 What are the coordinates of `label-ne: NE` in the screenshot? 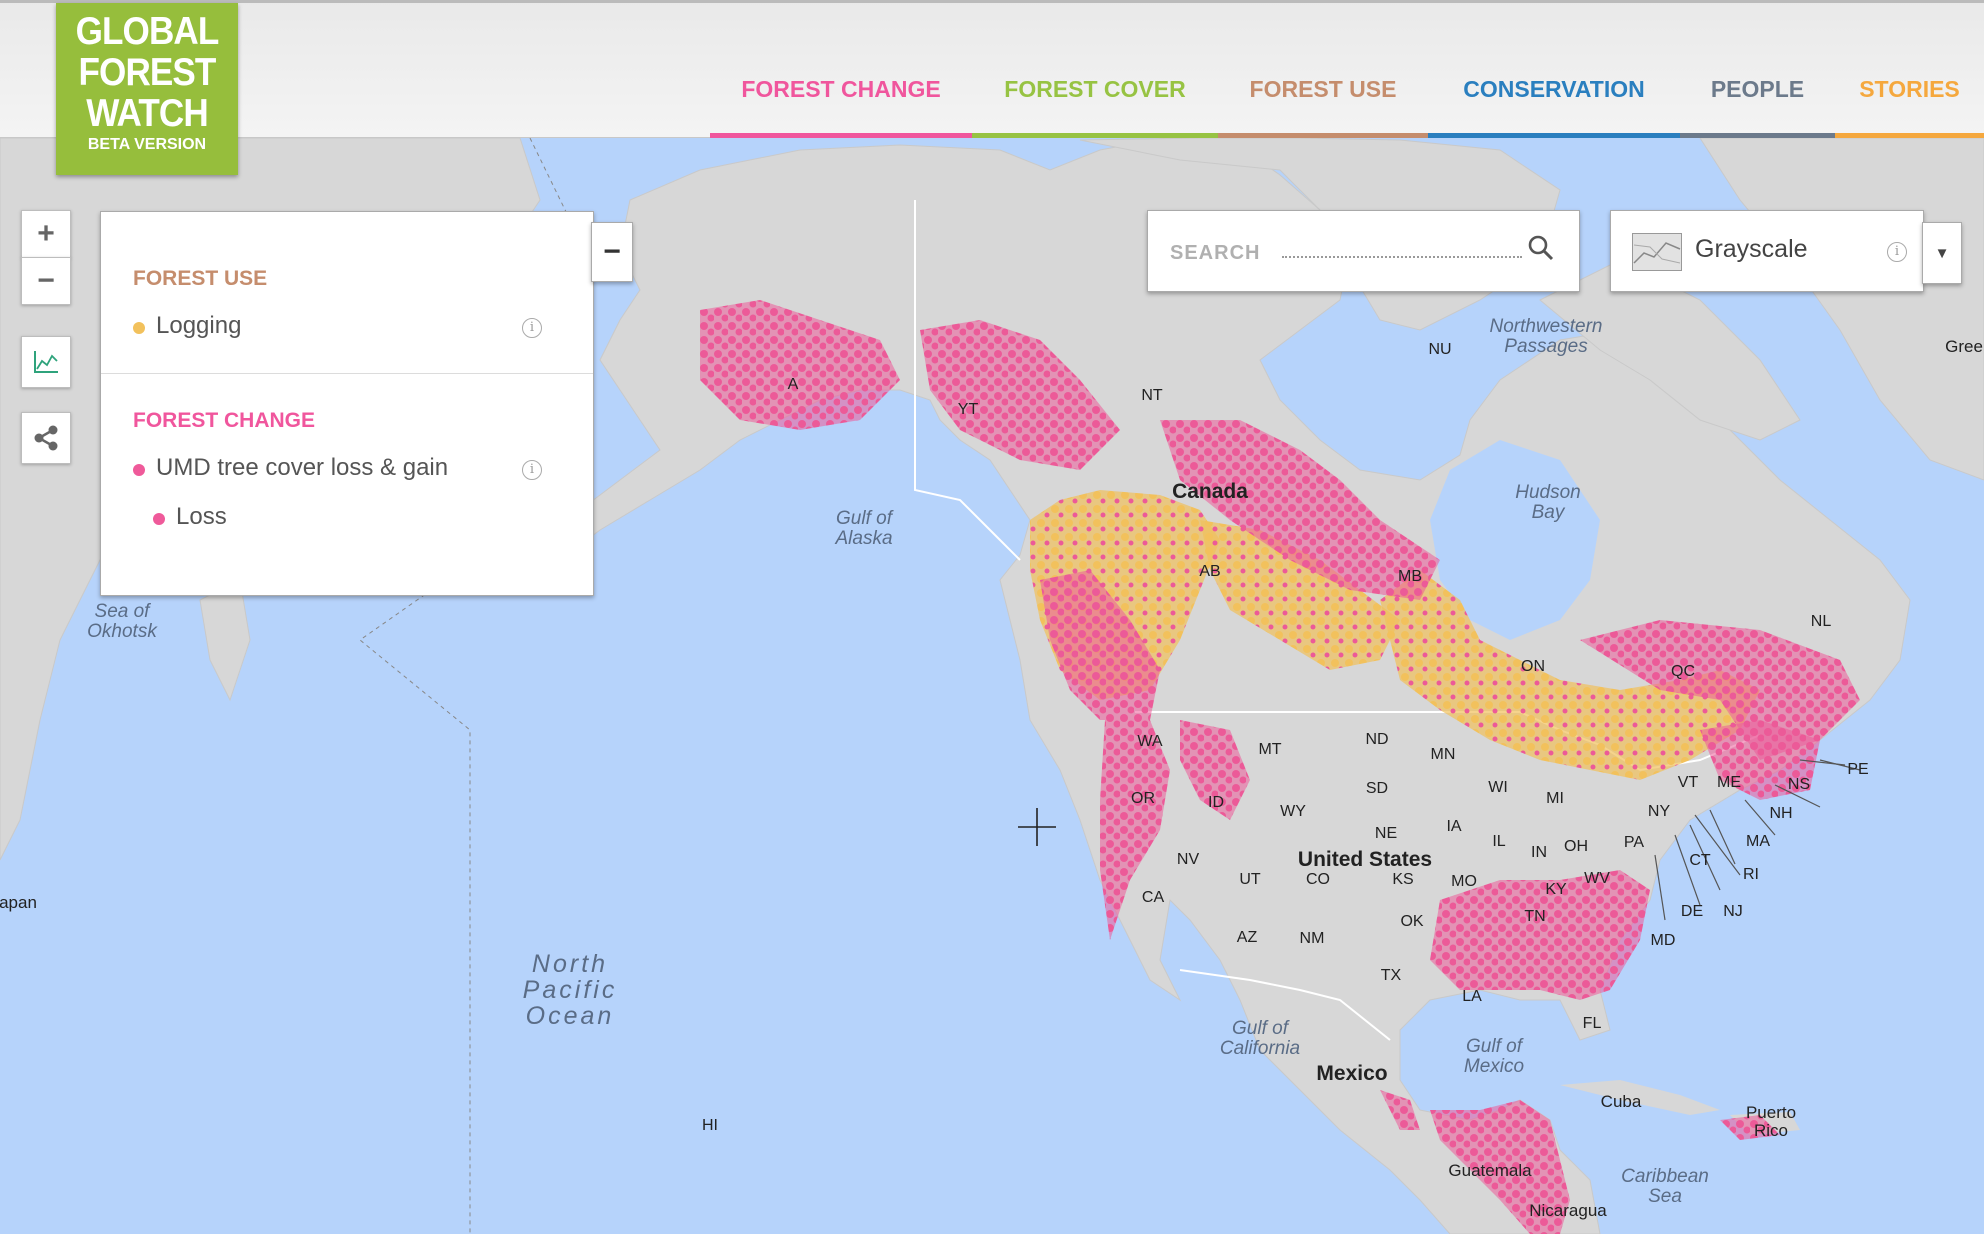 It's located at (1386, 833).